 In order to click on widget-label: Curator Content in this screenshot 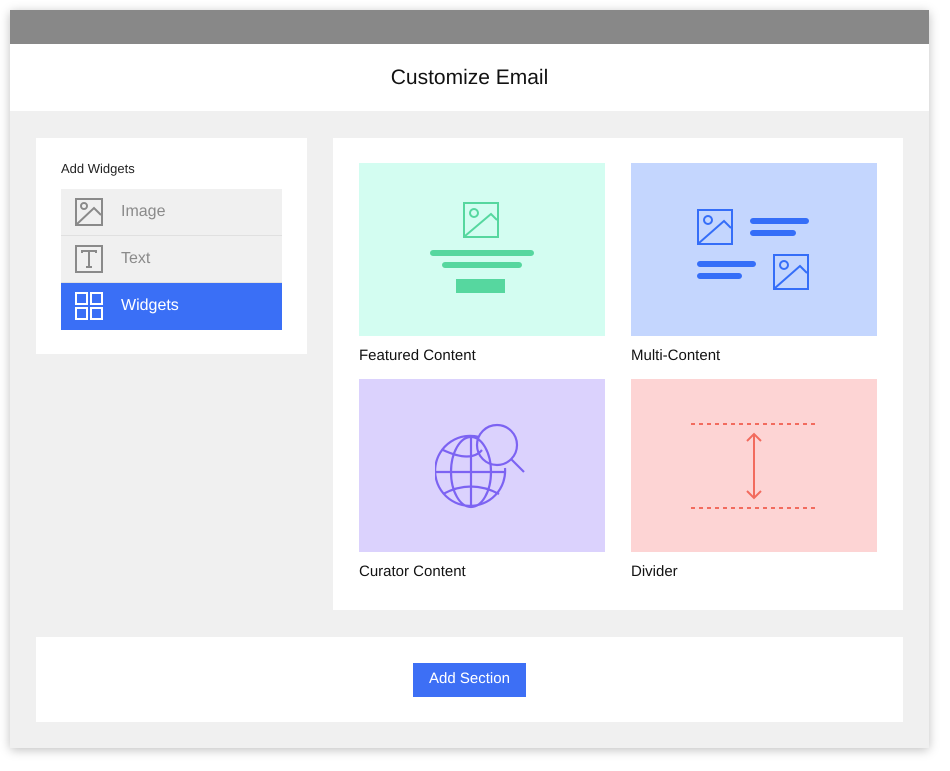, I will do `click(413, 572)`.